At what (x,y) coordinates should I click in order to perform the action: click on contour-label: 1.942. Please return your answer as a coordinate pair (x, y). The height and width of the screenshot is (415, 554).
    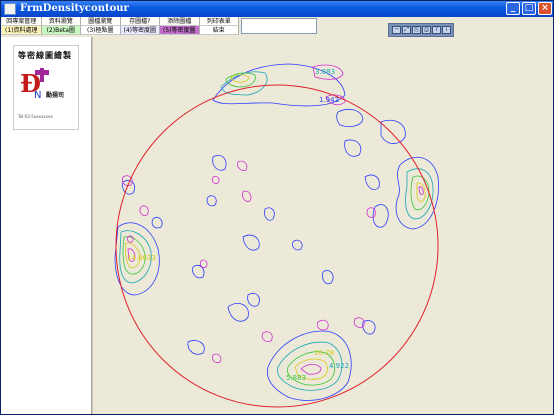
    Looking at the image, I should click on (329, 100).